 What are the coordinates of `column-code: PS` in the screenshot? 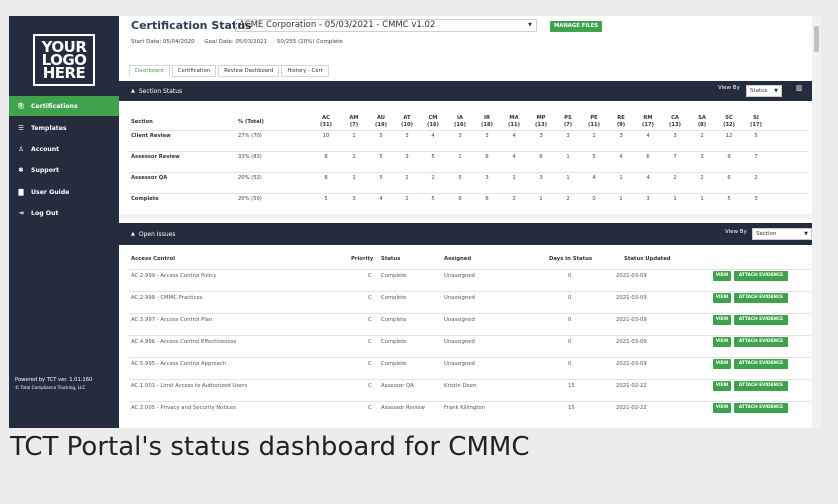 It's located at (568, 118).